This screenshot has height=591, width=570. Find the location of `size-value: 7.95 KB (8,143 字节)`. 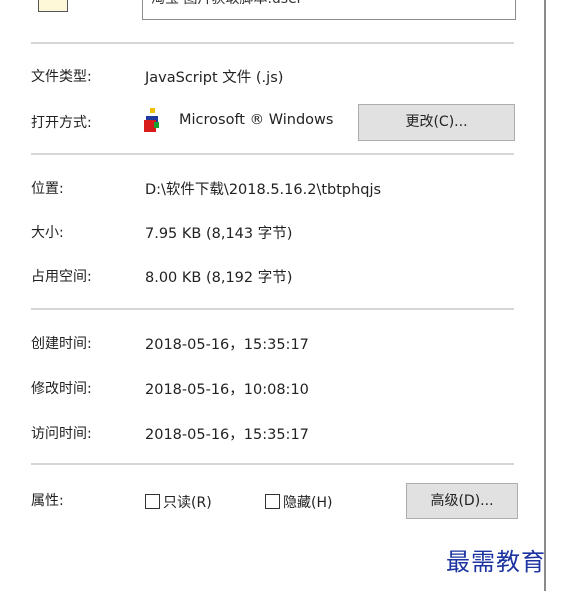

size-value: 7.95 KB (8,143 字节) is located at coordinates (219, 234).